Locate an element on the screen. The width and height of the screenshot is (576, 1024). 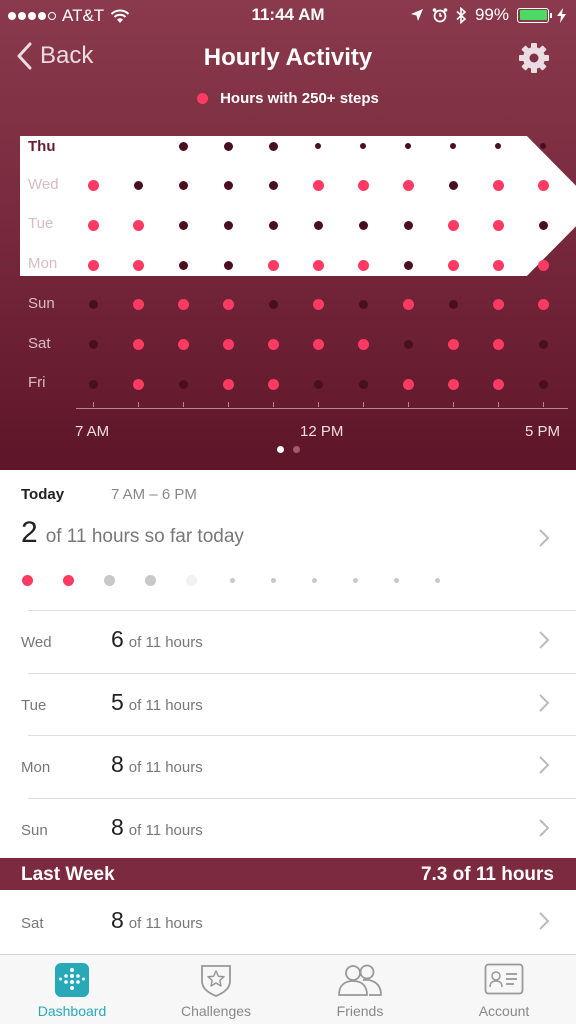
battery-percent: 99% is located at coordinates (491, 14).